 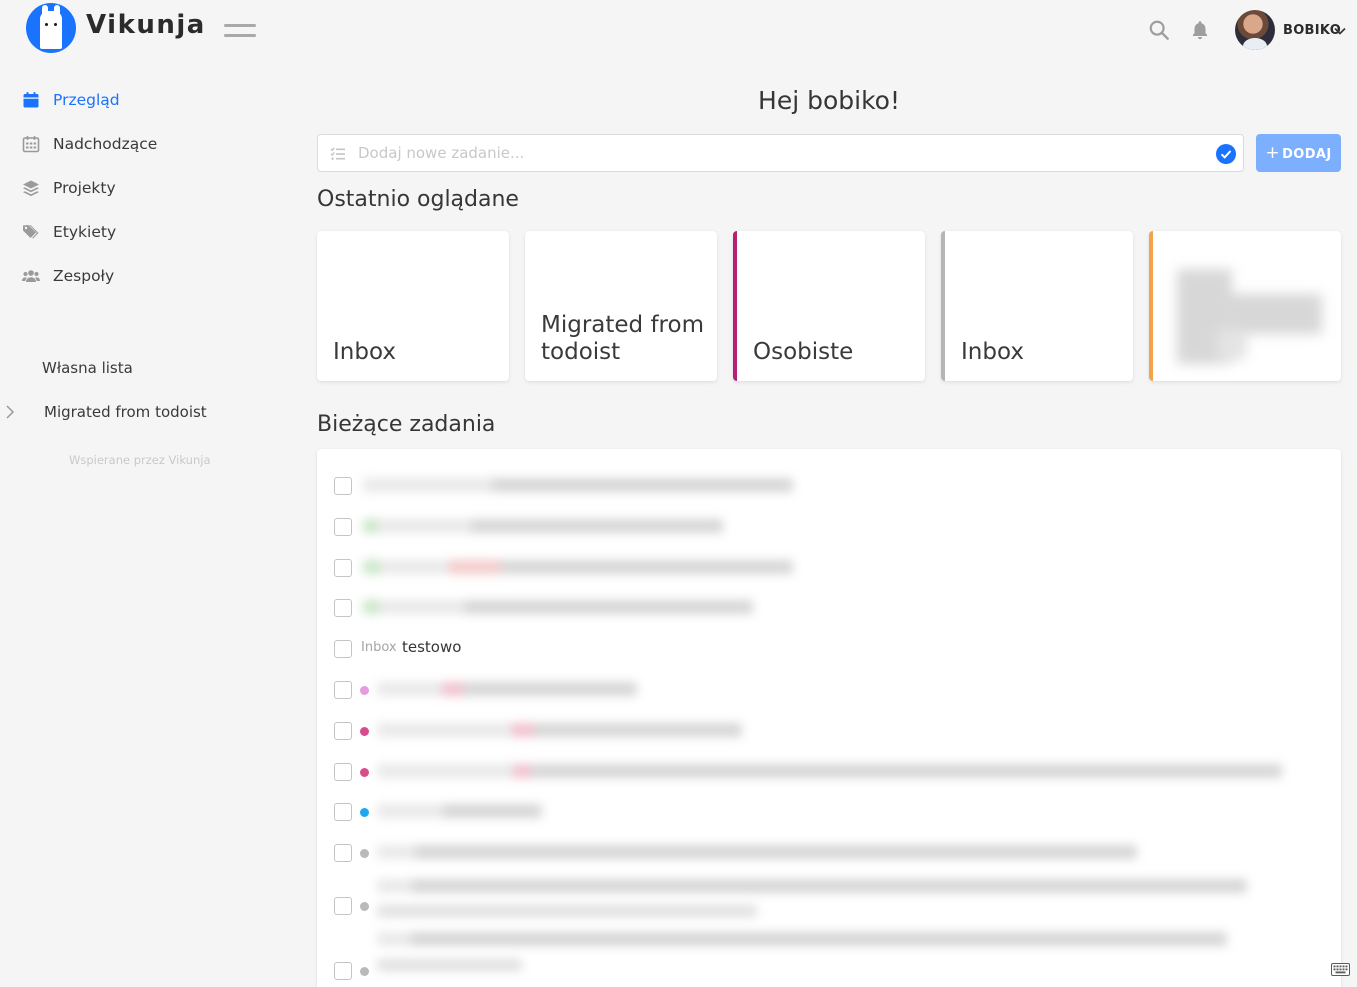 I want to click on powered-by: Wspierane przez Vikunja, so click(x=140, y=460).